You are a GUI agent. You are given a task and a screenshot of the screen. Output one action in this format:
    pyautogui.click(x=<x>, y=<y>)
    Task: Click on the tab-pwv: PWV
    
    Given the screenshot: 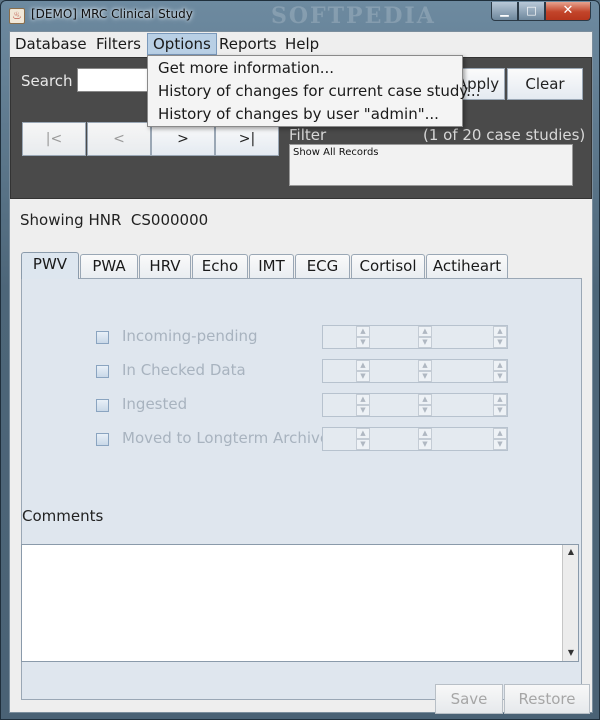 What is the action you would take?
    pyautogui.click(x=50, y=265)
    